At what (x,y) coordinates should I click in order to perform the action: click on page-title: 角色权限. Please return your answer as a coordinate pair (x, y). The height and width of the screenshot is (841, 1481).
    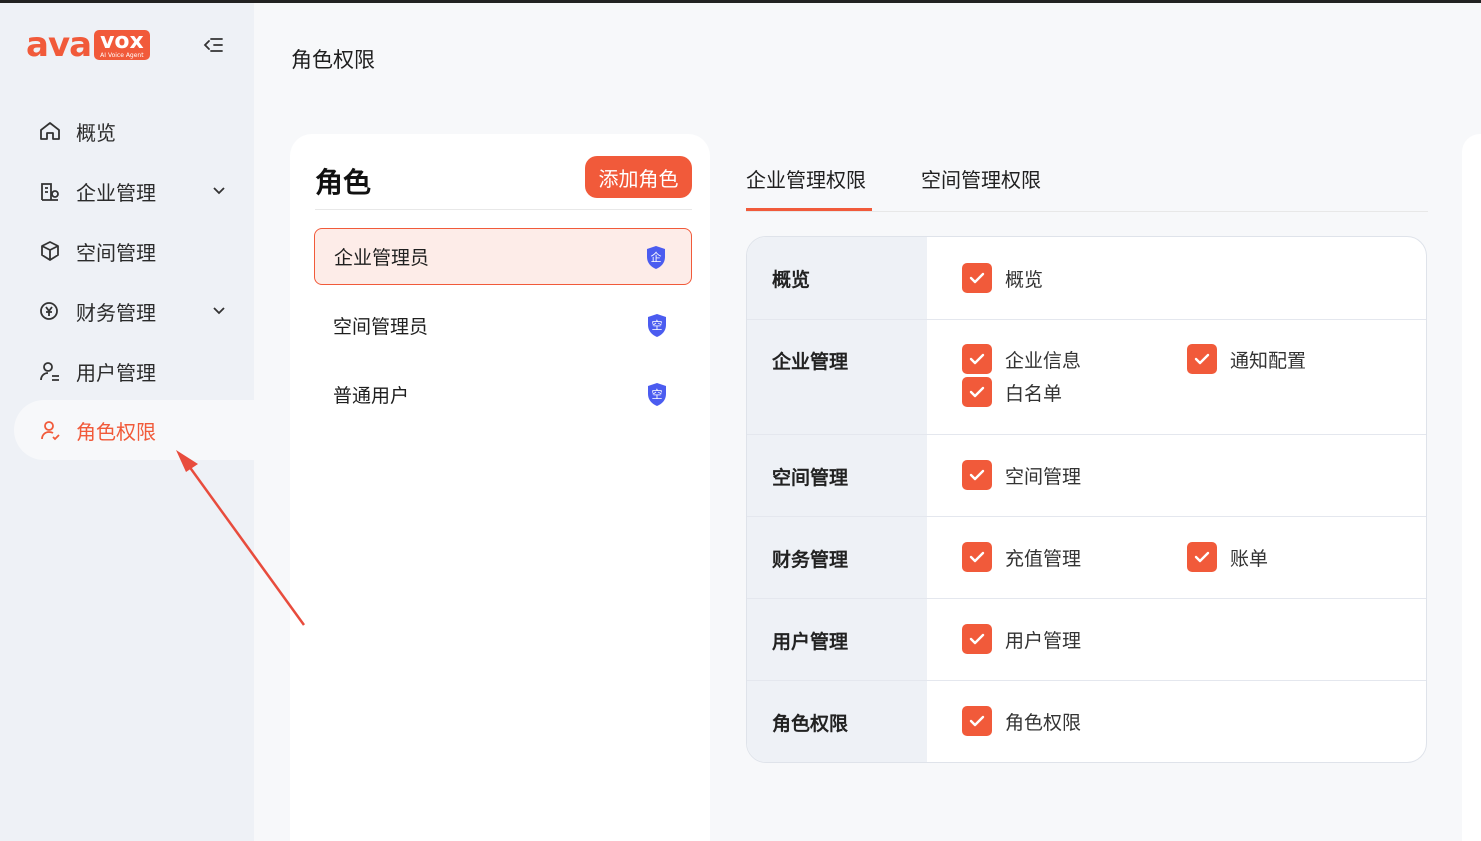
    Looking at the image, I should click on (333, 60).